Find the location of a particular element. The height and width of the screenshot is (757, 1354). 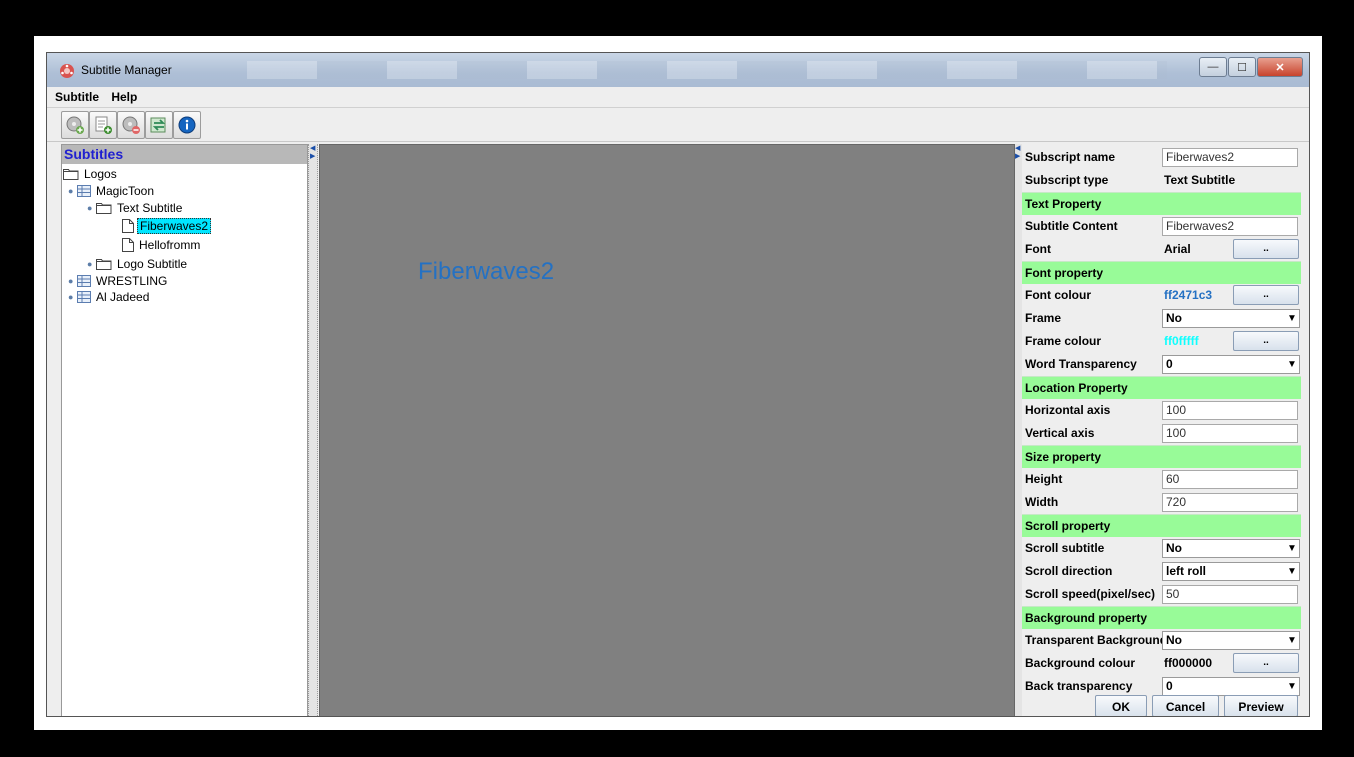

tree-node-label: Hellofromm is located at coordinates (170, 244).